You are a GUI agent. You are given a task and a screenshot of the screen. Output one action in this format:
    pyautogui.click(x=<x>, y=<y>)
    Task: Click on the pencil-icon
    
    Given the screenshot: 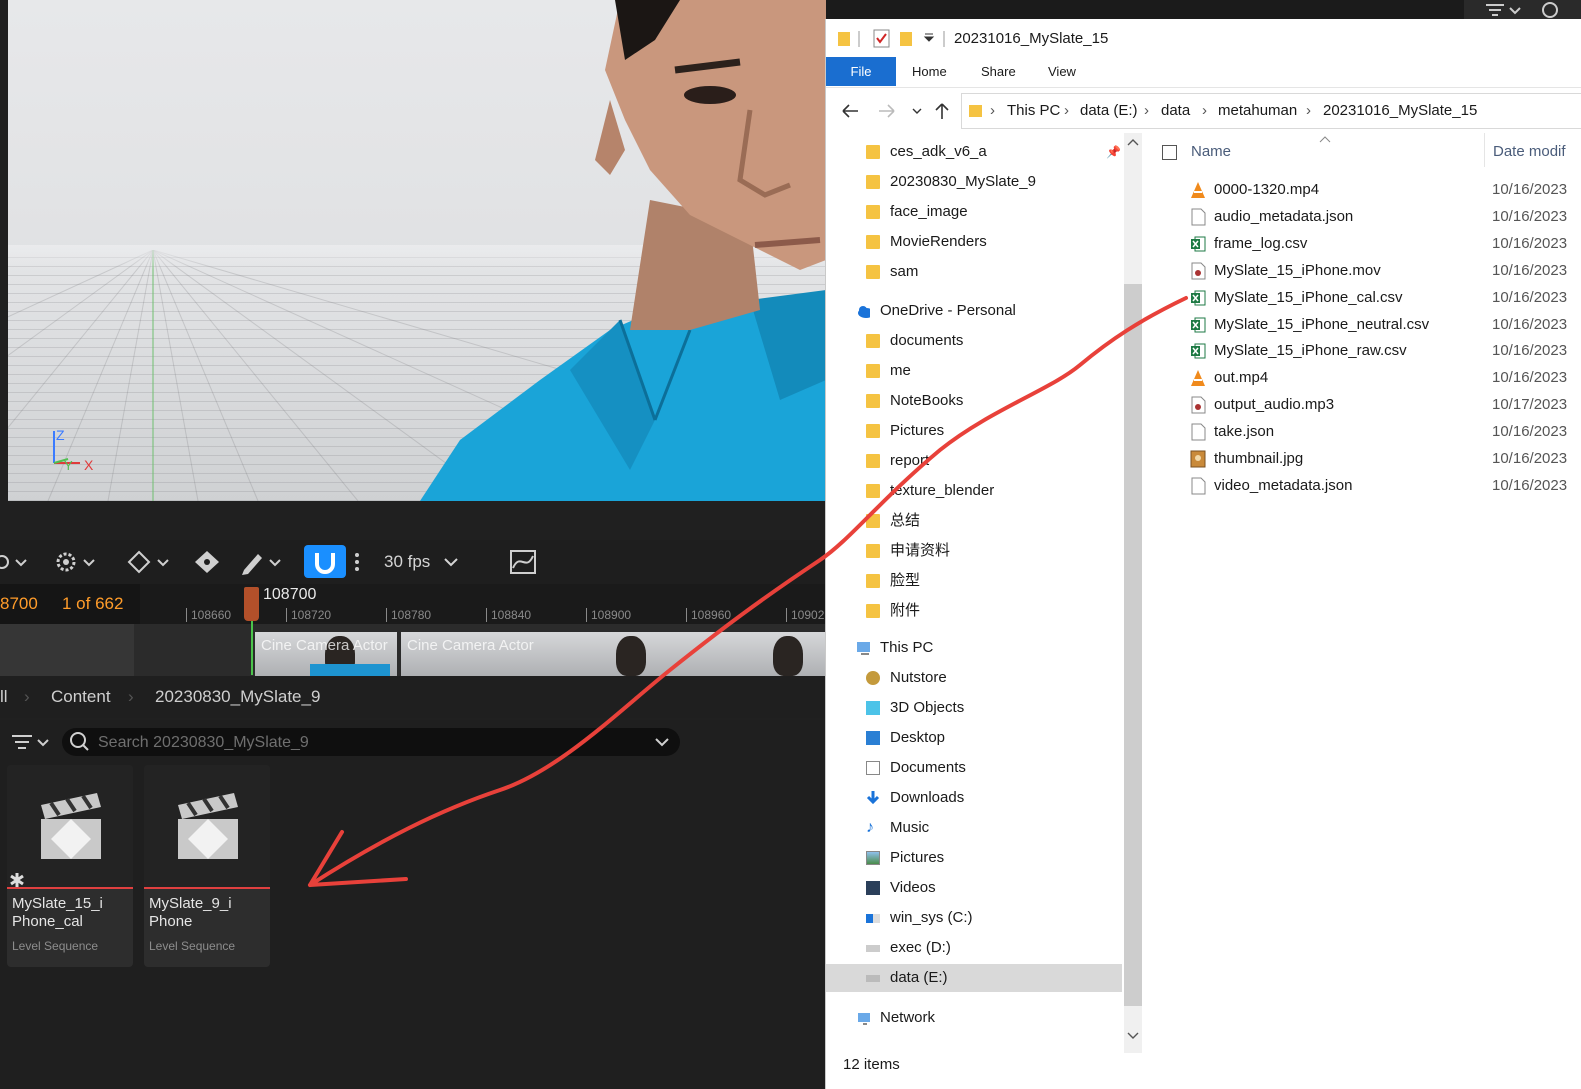 What is the action you would take?
    pyautogui.click(x=263, y=562)
    